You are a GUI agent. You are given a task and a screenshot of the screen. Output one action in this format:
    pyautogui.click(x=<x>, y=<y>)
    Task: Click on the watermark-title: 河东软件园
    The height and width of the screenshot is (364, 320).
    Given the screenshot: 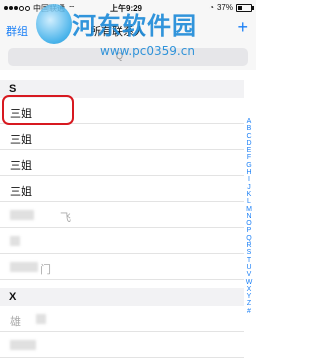 What is the action you would take?
    pyautogui.click(x=134, y=25)
    